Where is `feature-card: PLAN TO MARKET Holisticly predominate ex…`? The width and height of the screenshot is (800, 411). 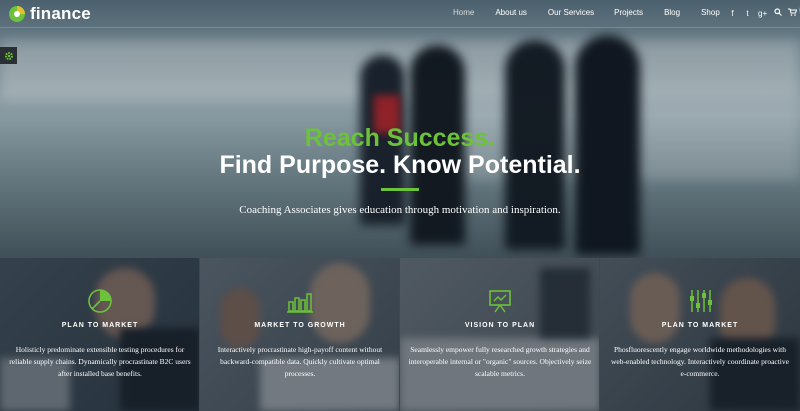
feature-card: PLAN TO MARKET Holisticly predominate ex… is located at coordinates (100, 334).